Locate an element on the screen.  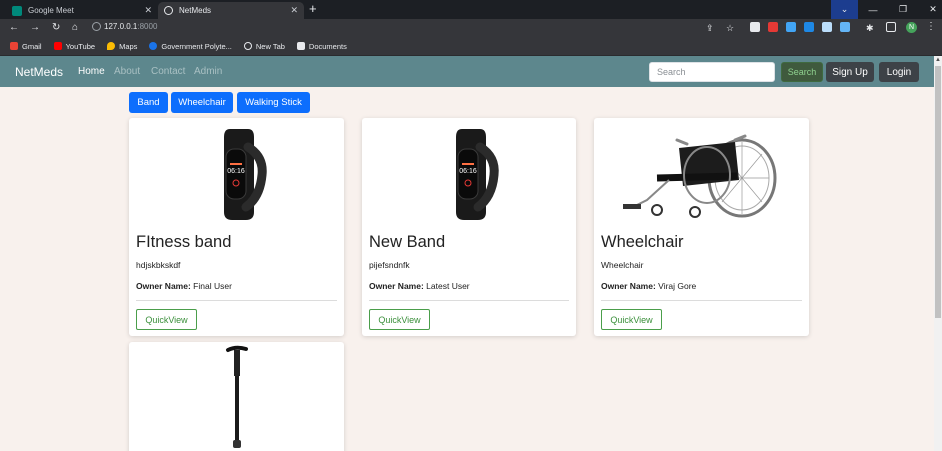
address-bar: 127.0.0.1:8000 is located at coordinates (510, 28).